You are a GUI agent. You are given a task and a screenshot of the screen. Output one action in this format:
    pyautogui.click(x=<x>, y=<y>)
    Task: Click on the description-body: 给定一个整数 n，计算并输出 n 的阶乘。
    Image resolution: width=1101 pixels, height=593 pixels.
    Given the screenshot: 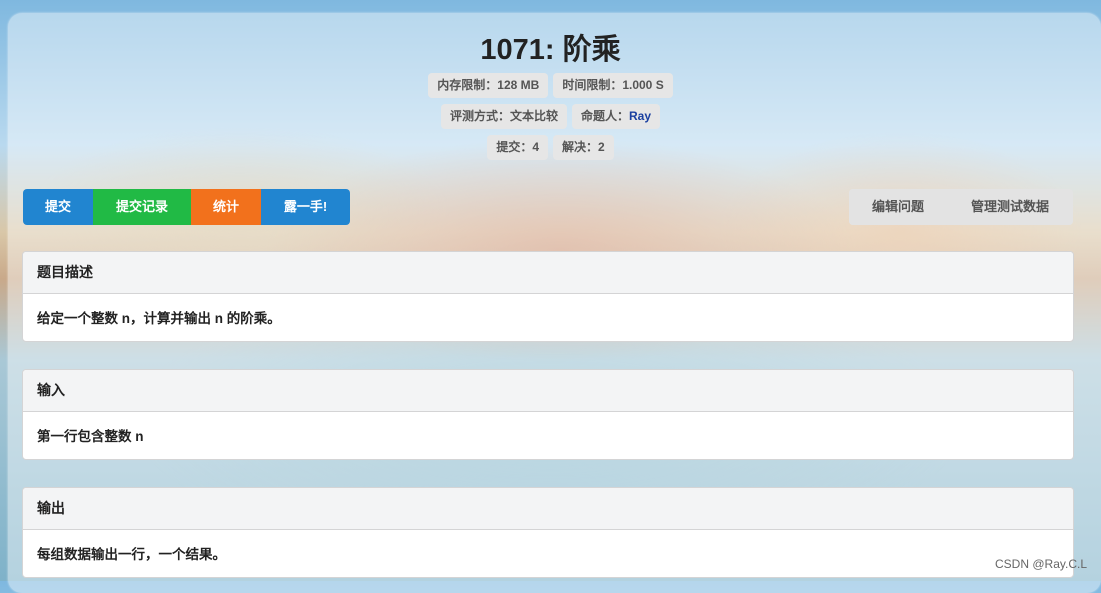 What is the action you would take?
    pyautogui.click(x=159, y=318)
    